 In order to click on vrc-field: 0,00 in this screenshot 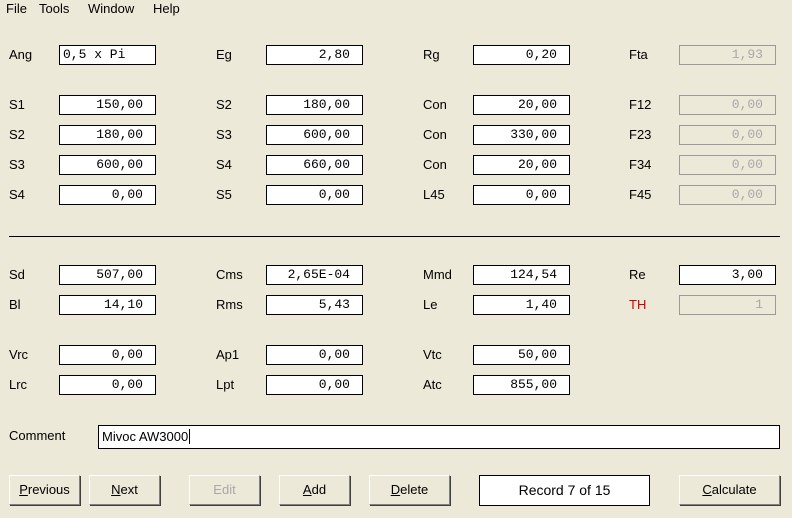, I will do `click(107, 355)`.